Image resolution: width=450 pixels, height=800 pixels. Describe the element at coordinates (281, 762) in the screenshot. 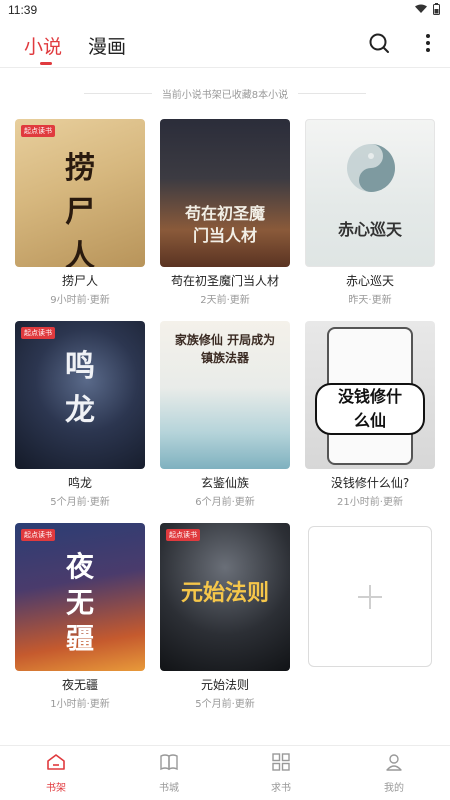

I see `request-book-icon` at that location.